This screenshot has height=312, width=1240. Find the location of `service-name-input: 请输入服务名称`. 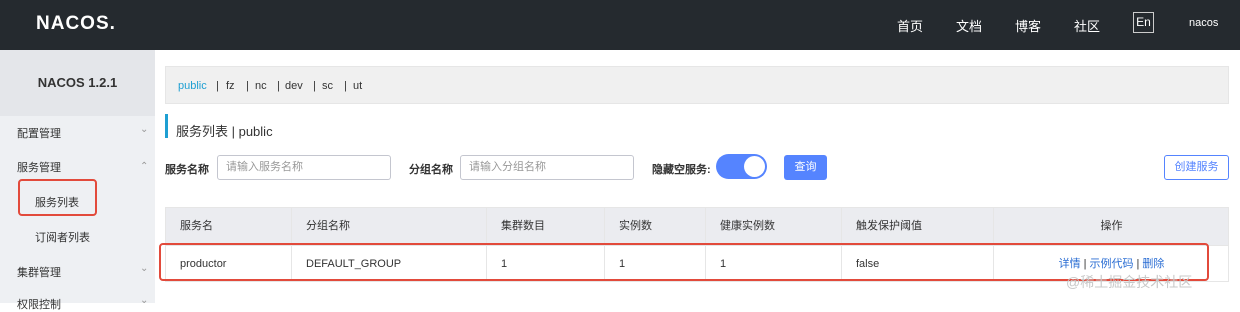

service-name-input: 请输入服务名称 is located at coordinates (304, 167).